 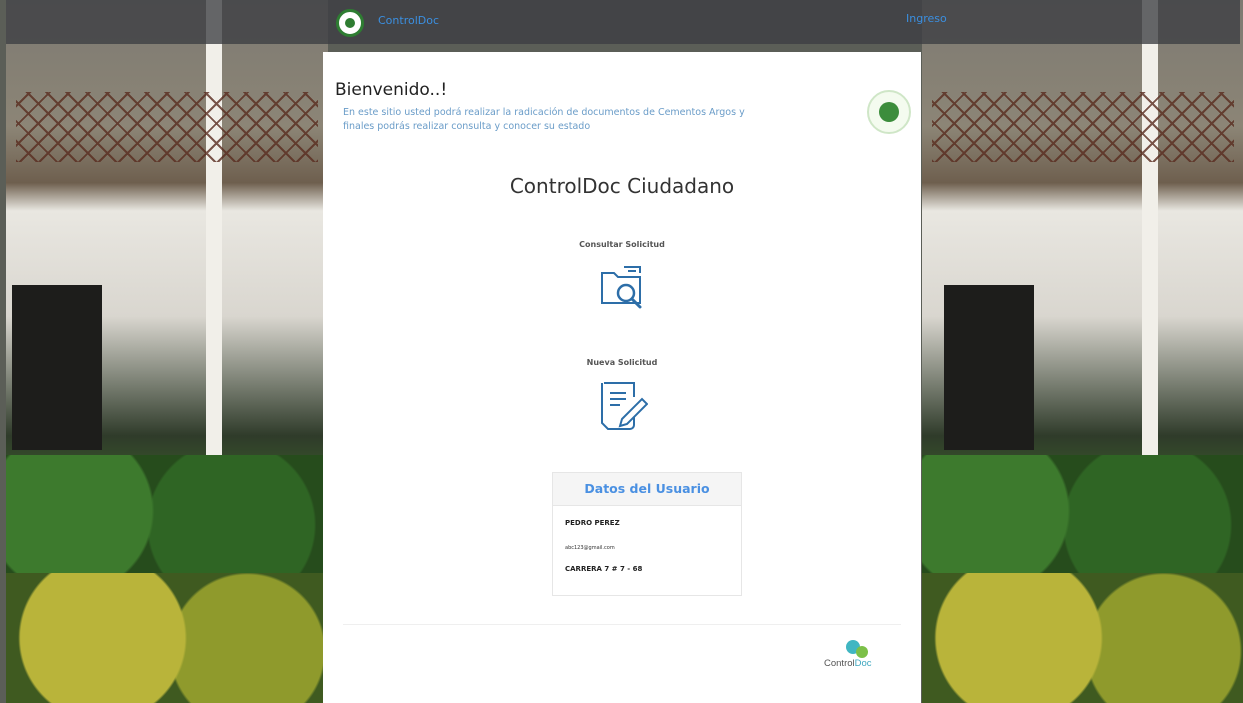 What do you see at coordinates (926, 18) in the screenshot?
I see `navbar-login-link: Ingreso` at bounding box center [926, 18].